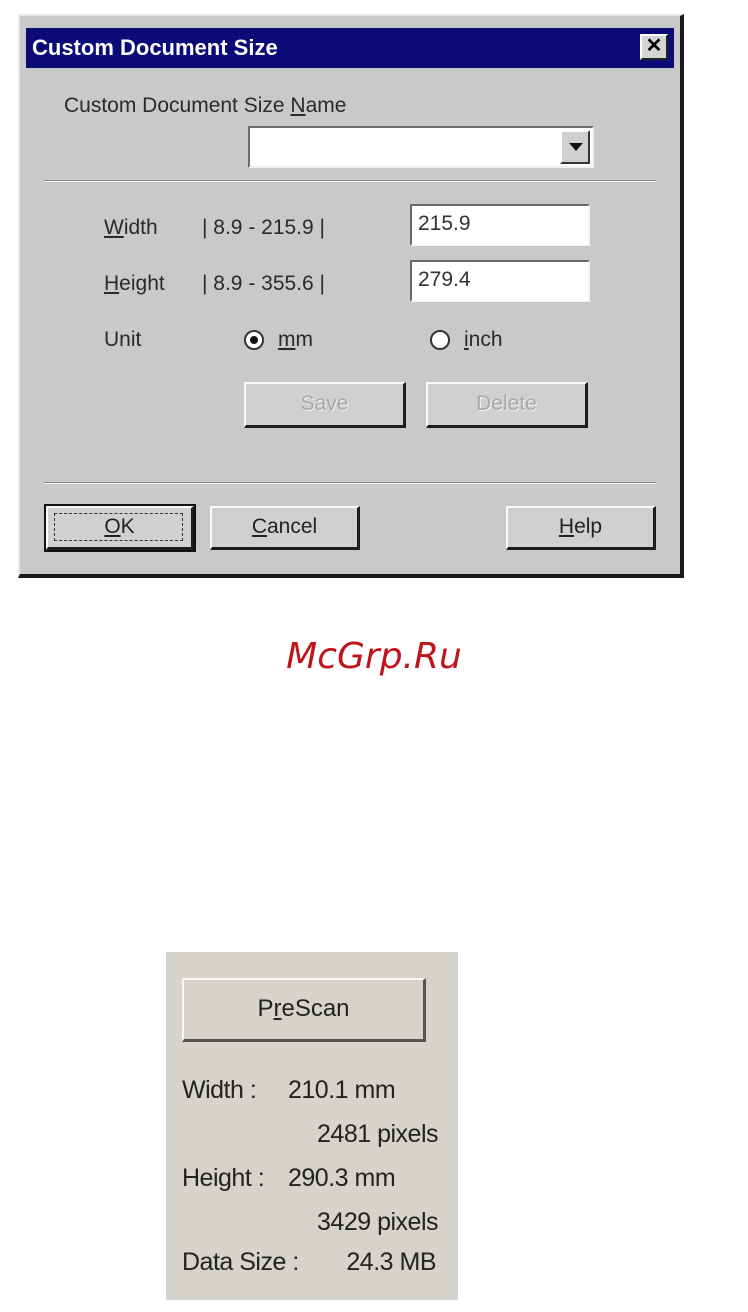  I want to click on radio-selected-dot, so click(254, 340).